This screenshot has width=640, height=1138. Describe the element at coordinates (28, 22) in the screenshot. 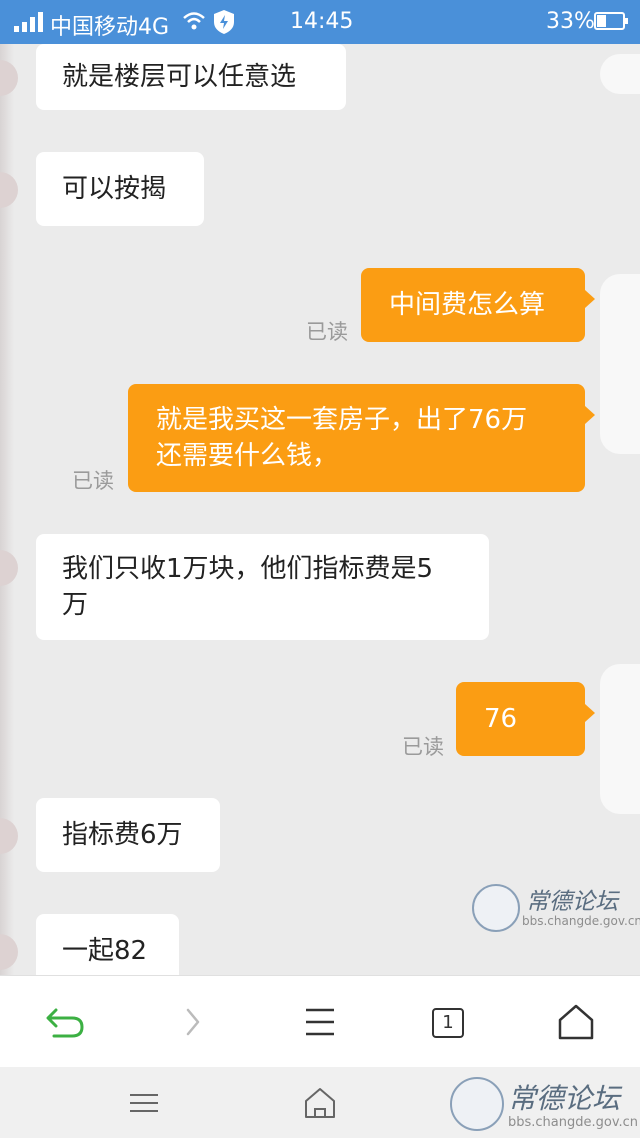

I see `signal-icon` at that location.